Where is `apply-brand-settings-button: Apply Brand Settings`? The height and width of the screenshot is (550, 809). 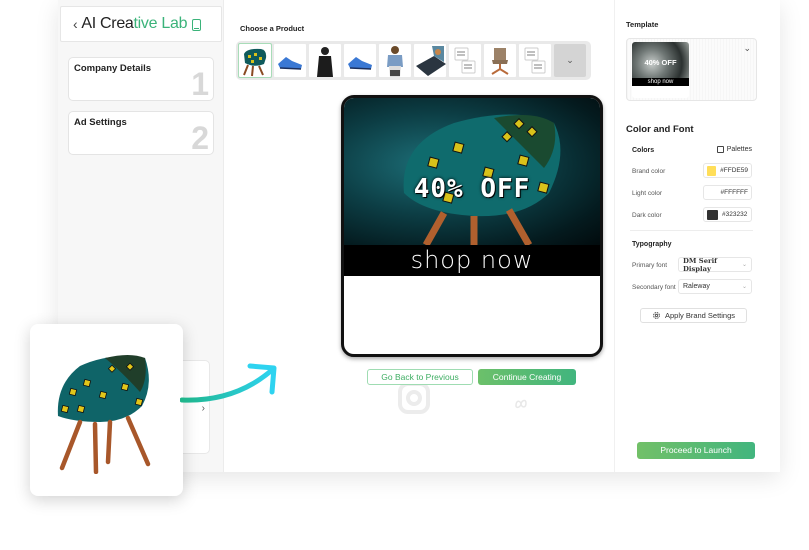
apply-brand-settings-button: Apply Brand Settings is located at coordinates (693, 315).